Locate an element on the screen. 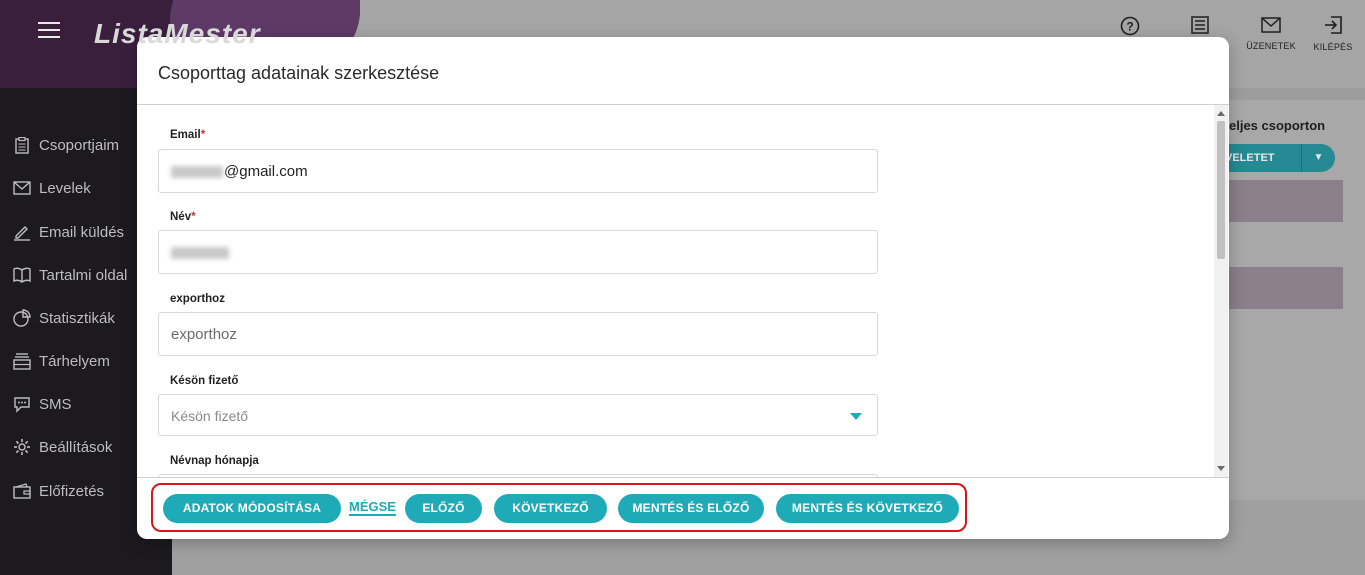 Image resolution: width=1365 pixels, height=575 pixels. nevnap-label: Névnap hónapja is located at coordinates (214, 461).